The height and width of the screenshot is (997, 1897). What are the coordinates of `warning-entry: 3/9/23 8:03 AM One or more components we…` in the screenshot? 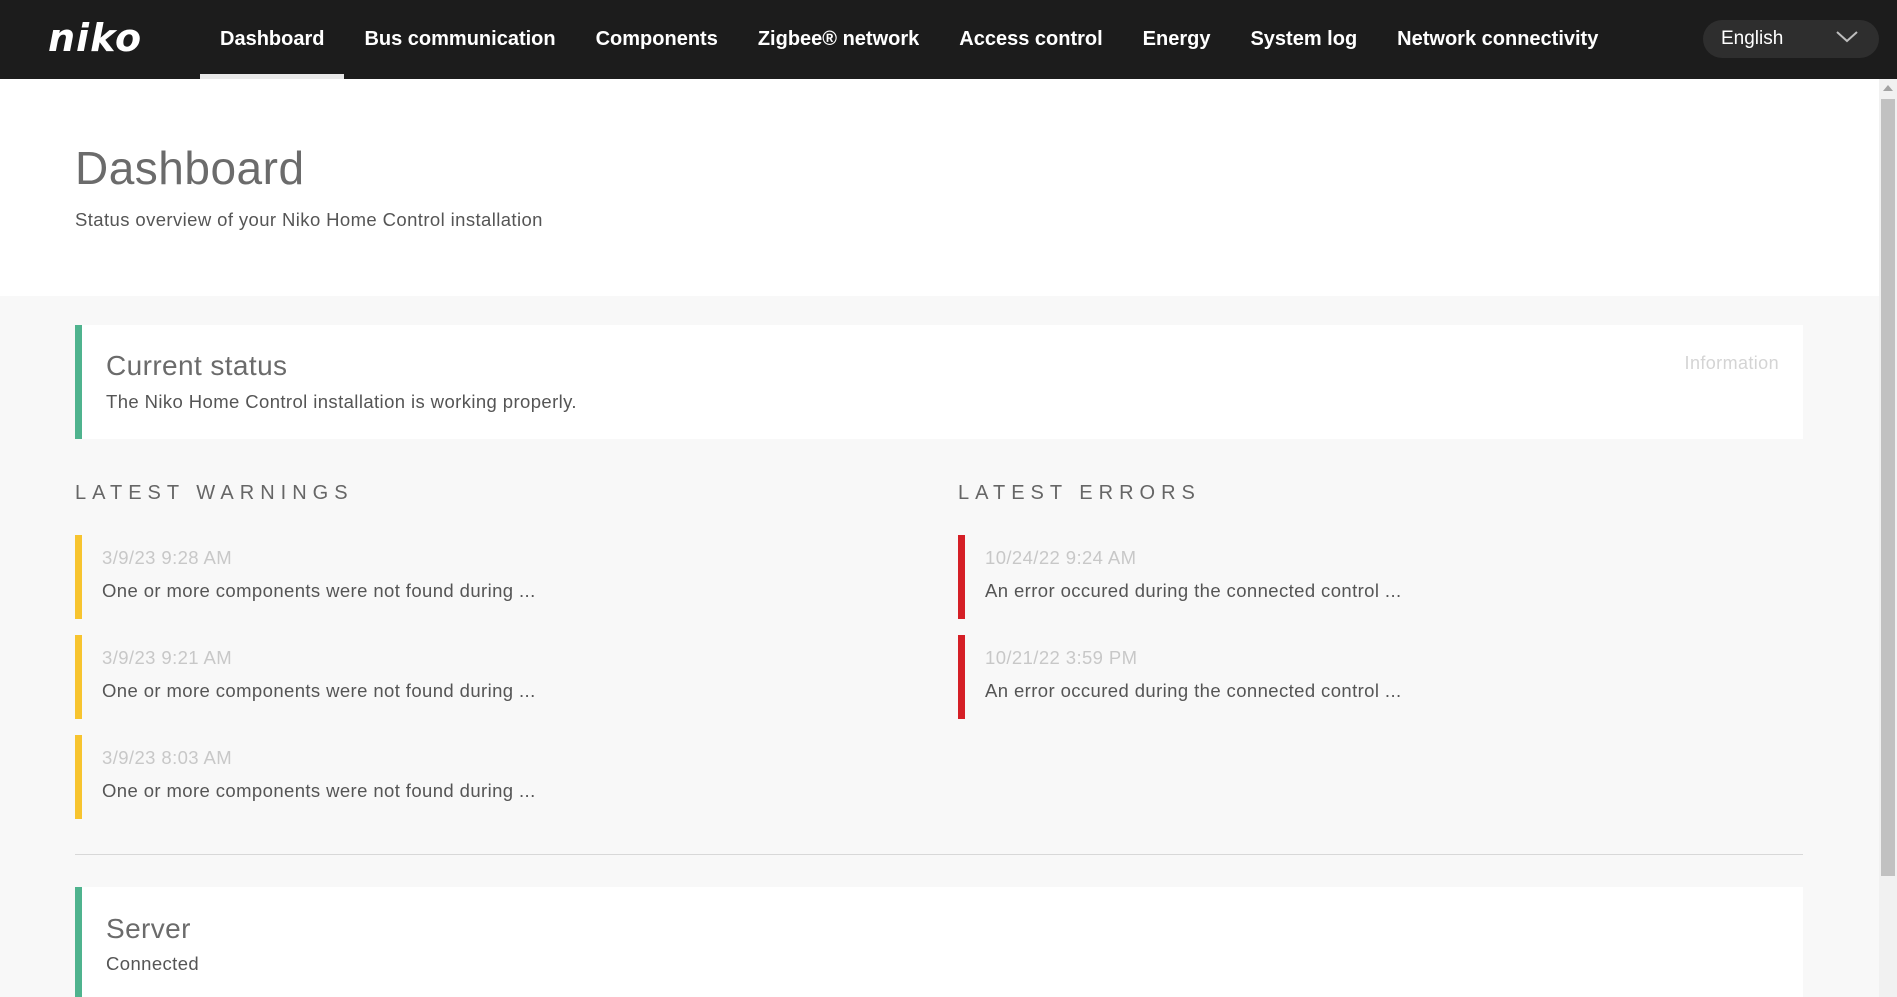 It's located at (435, 777).